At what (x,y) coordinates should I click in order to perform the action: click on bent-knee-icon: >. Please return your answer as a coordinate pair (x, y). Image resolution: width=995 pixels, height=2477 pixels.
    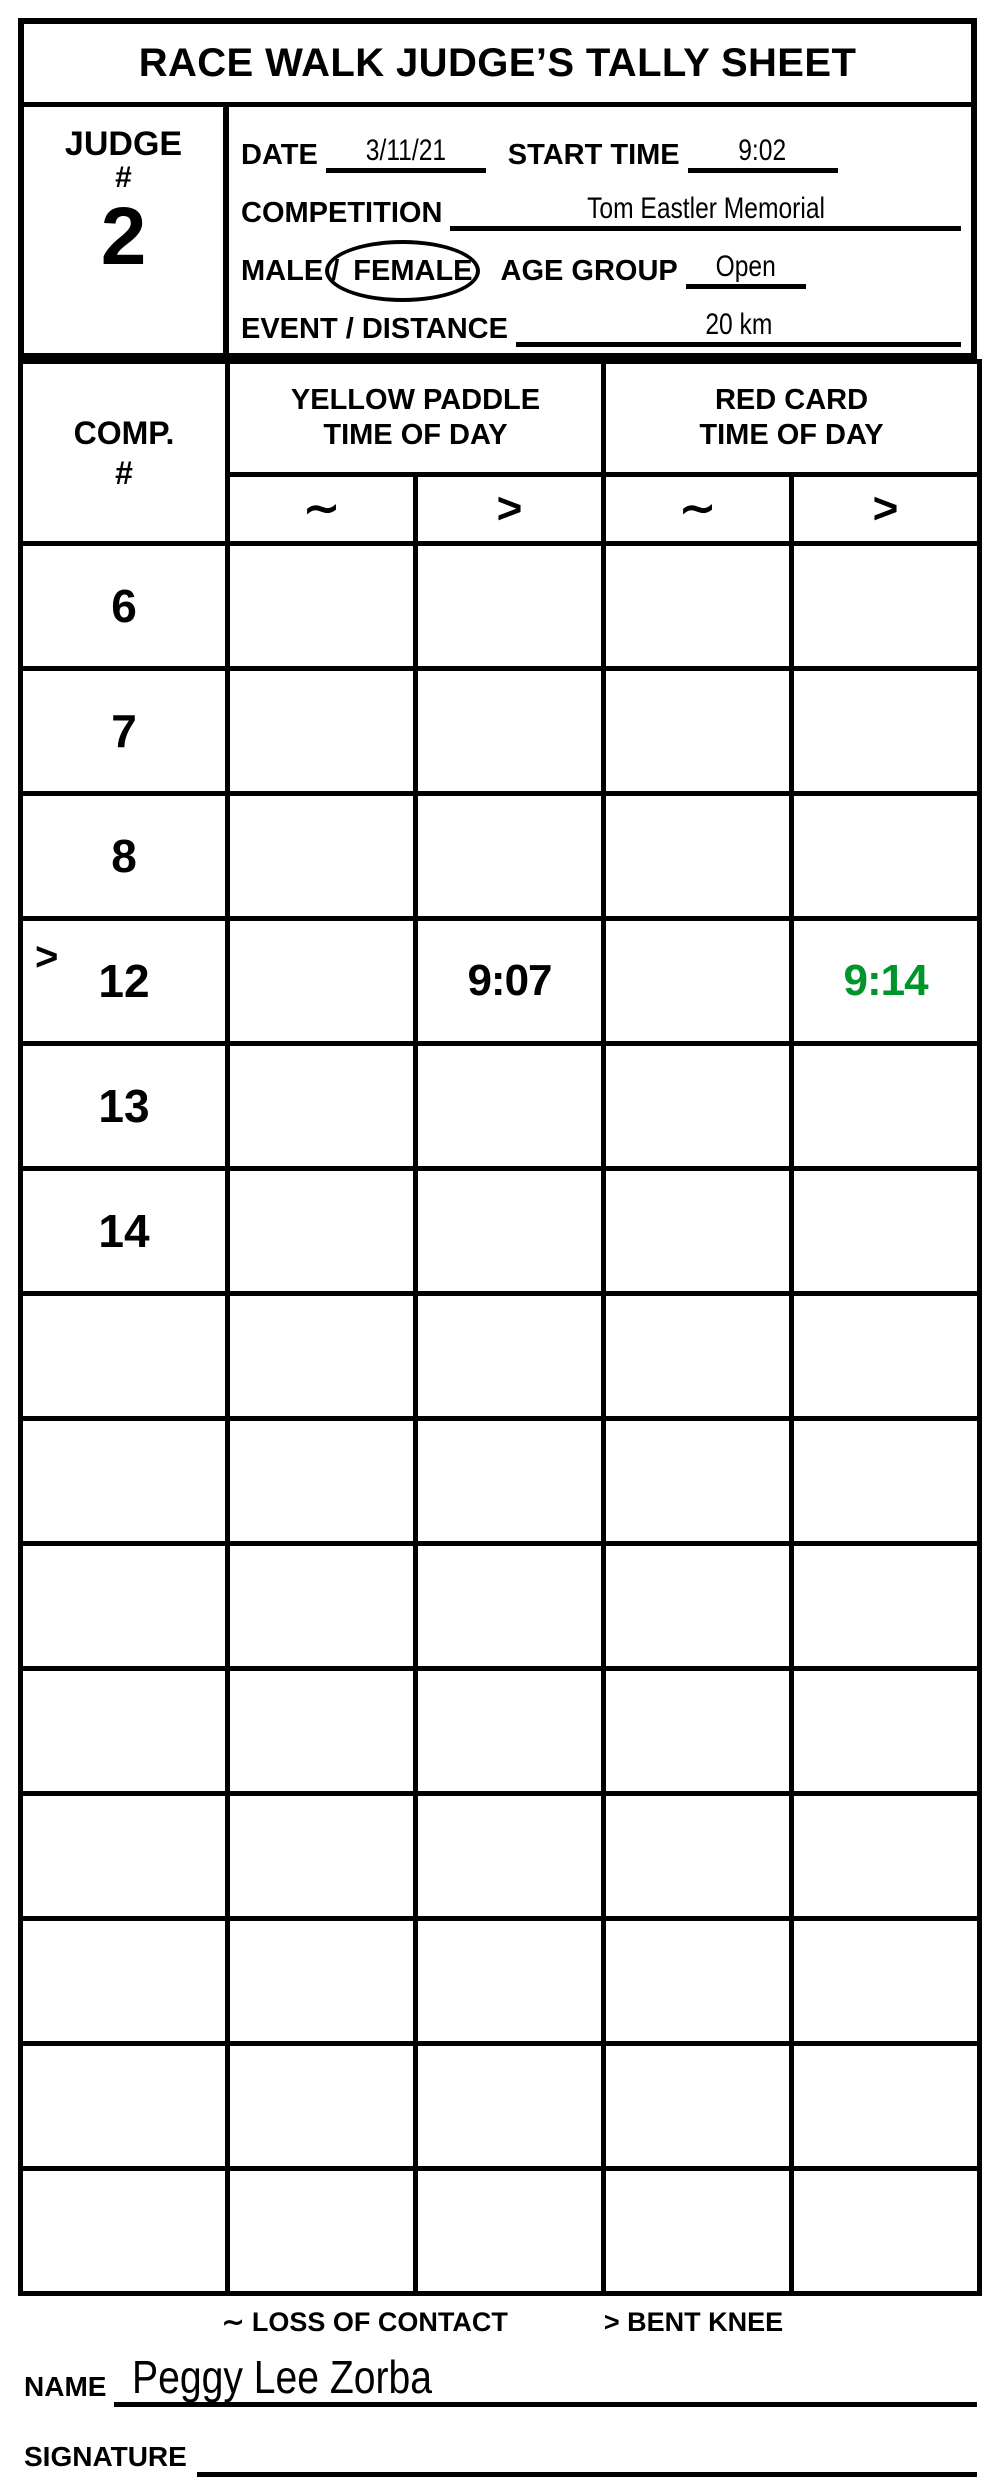
    Looking at the image, I should click on (885, 509).